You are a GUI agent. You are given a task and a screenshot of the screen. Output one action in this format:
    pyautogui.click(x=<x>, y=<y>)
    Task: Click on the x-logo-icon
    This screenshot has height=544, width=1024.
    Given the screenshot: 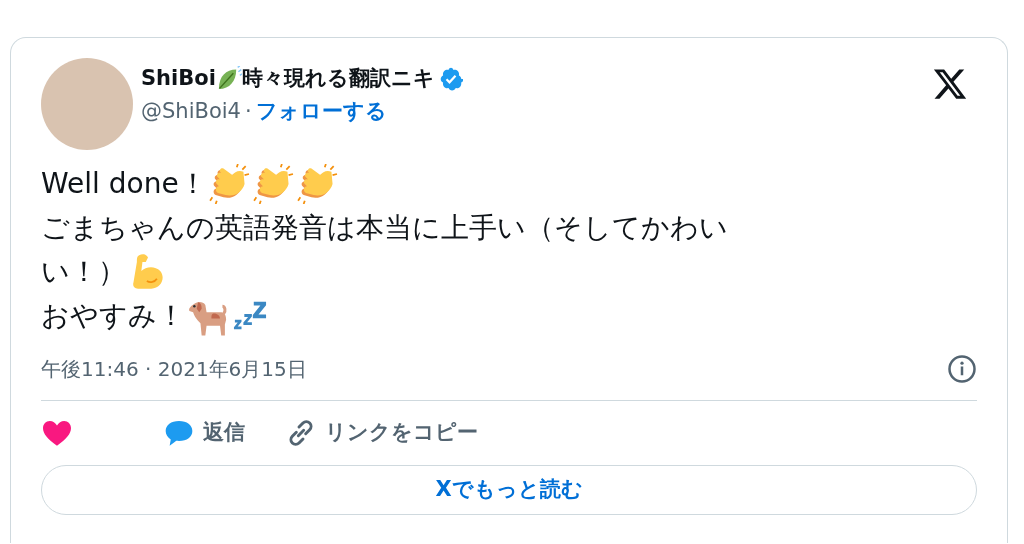 What is the action you would take?
    pyautogui.click(x=950, y=84)
    